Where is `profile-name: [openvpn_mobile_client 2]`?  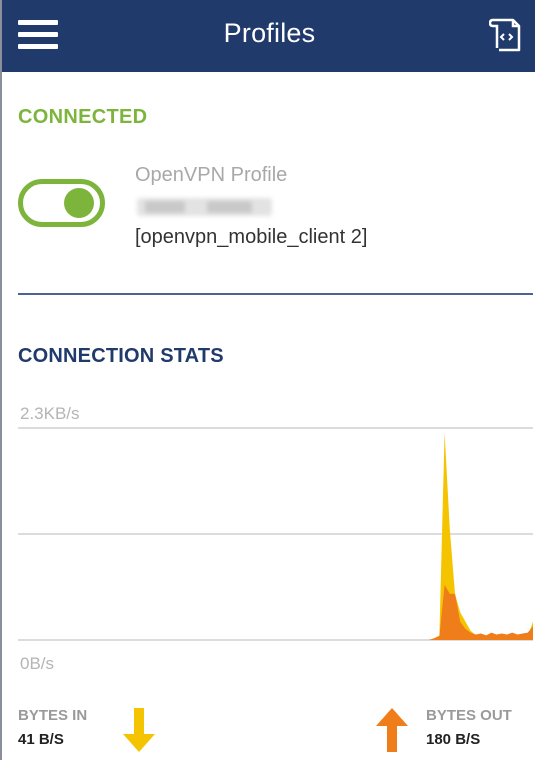
profile-name: [openvpn_mobile_client 2] is located at coordinates (251, 237).